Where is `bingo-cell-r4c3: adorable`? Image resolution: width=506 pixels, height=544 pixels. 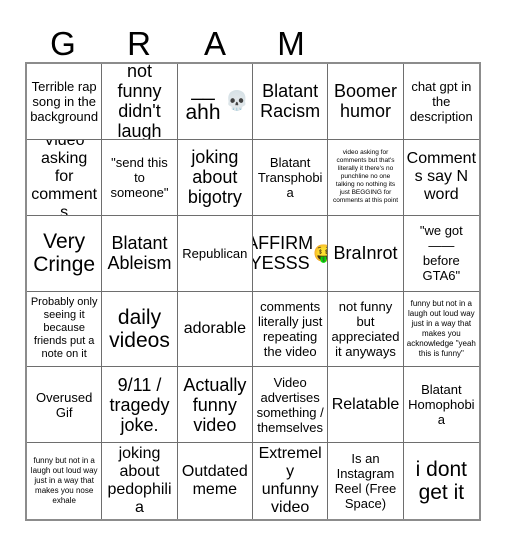 bingo-cell-r4c3: adorable is located at coordinates (215, 329).